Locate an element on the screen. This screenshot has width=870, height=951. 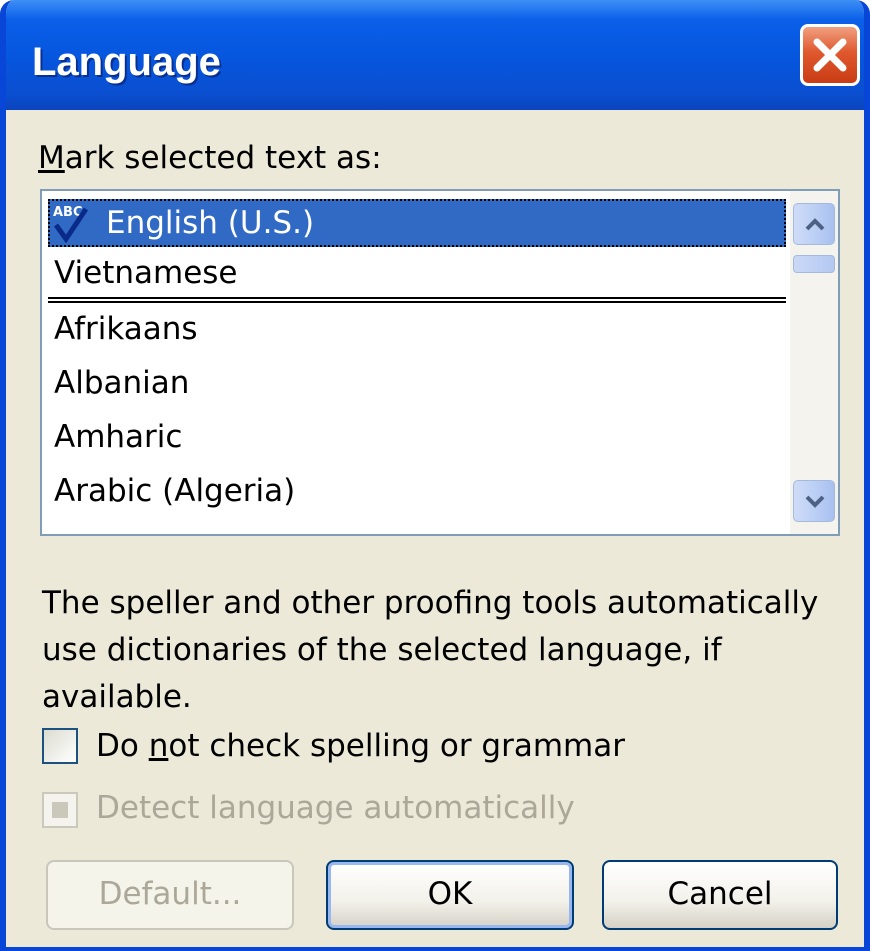
list-item-label: Albanian is located at coordinates (122, 383).